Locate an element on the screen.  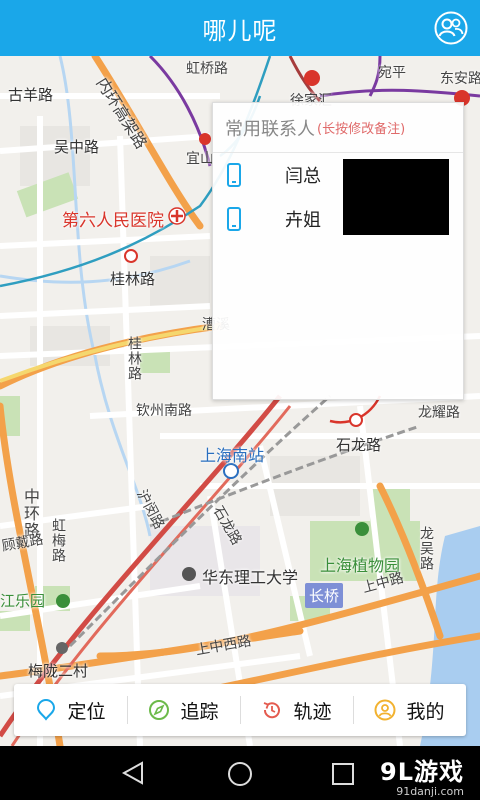
nav-trajectory-button: 轨迹 is located at coordinates (296, 710).